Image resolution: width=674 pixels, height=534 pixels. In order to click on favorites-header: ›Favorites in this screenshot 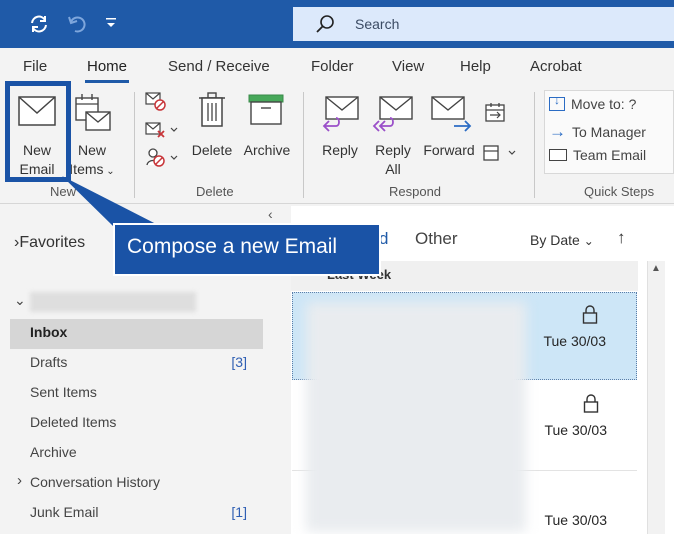, I will do `click(49, 243)`.